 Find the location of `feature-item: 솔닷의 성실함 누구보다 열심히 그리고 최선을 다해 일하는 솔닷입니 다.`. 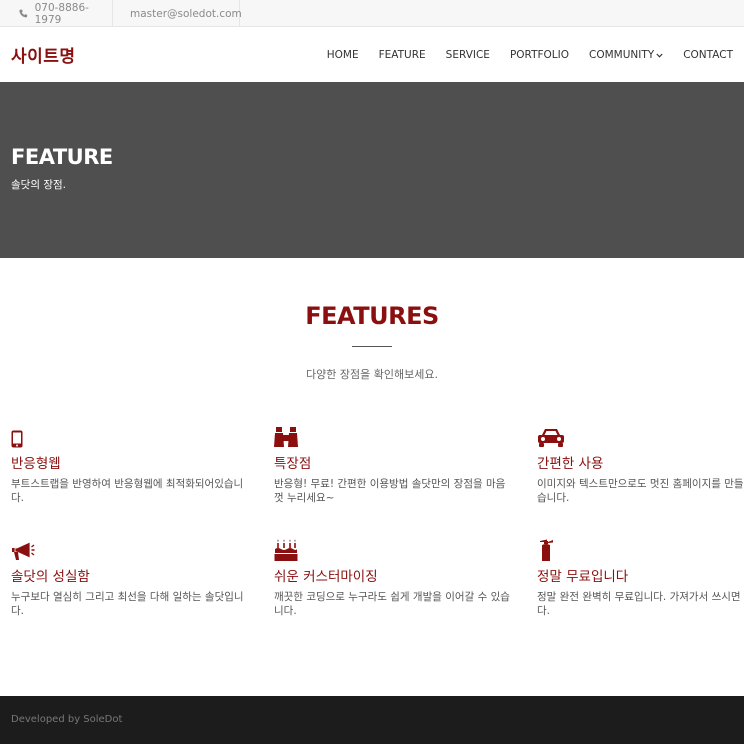

feature-item: 솔닷의 성실함 누구보다 열심히 그리고 최선을 다해 일하는 솔닷입니 다. is located at coordinates (136, 577).